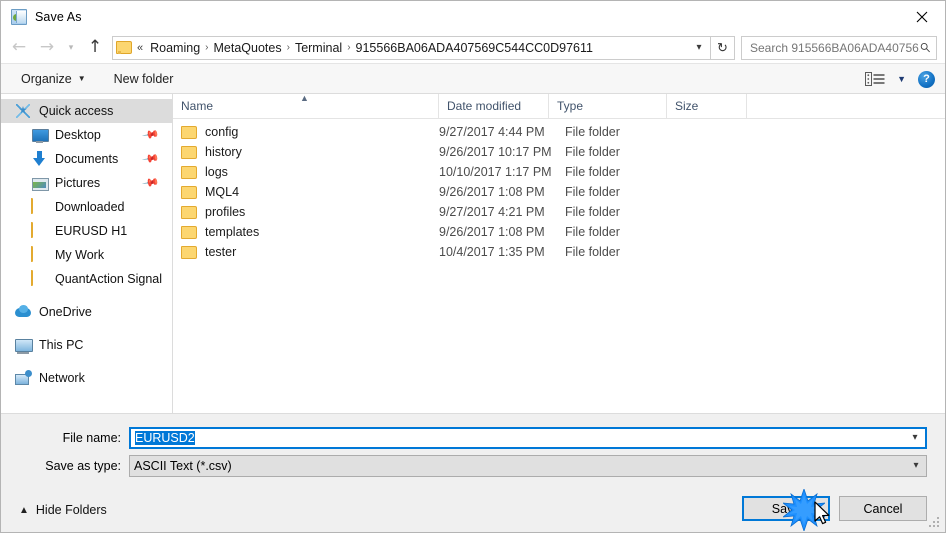  Describe the element at coordinates (492, 232) in the screenshot. I see `file-date-cell: 9/26/2017 1:08 PM` at that location.